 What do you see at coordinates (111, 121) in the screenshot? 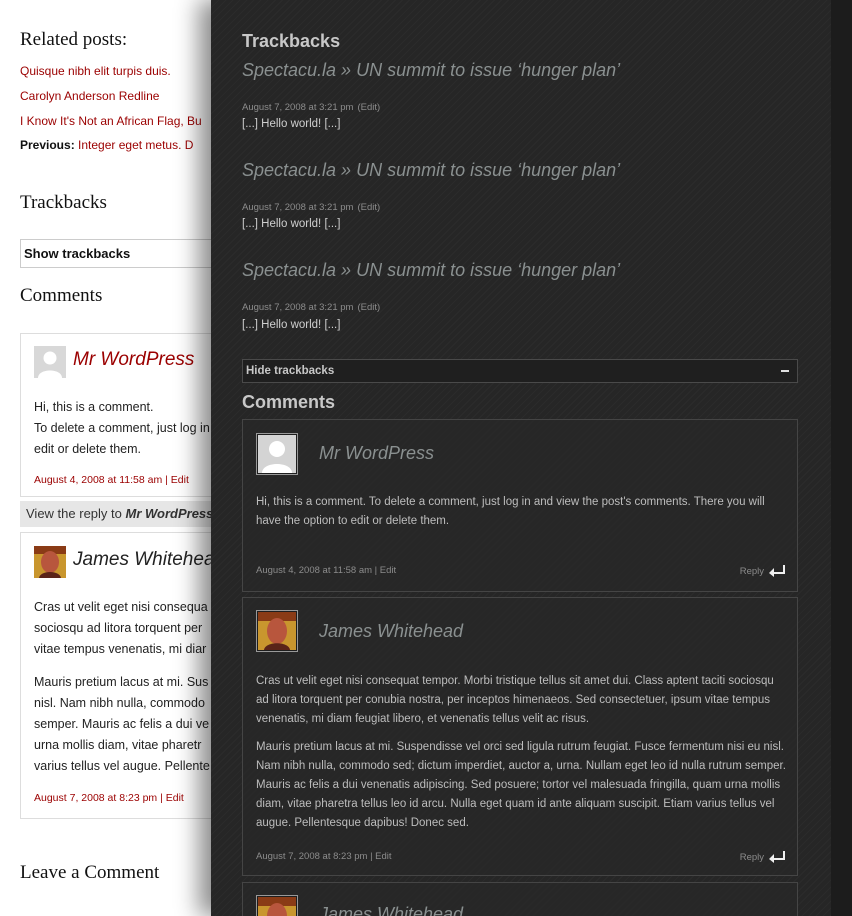
I see `related-post-link: I Know It's Not an African Flag, Bu` at bounding box center [111, 121].